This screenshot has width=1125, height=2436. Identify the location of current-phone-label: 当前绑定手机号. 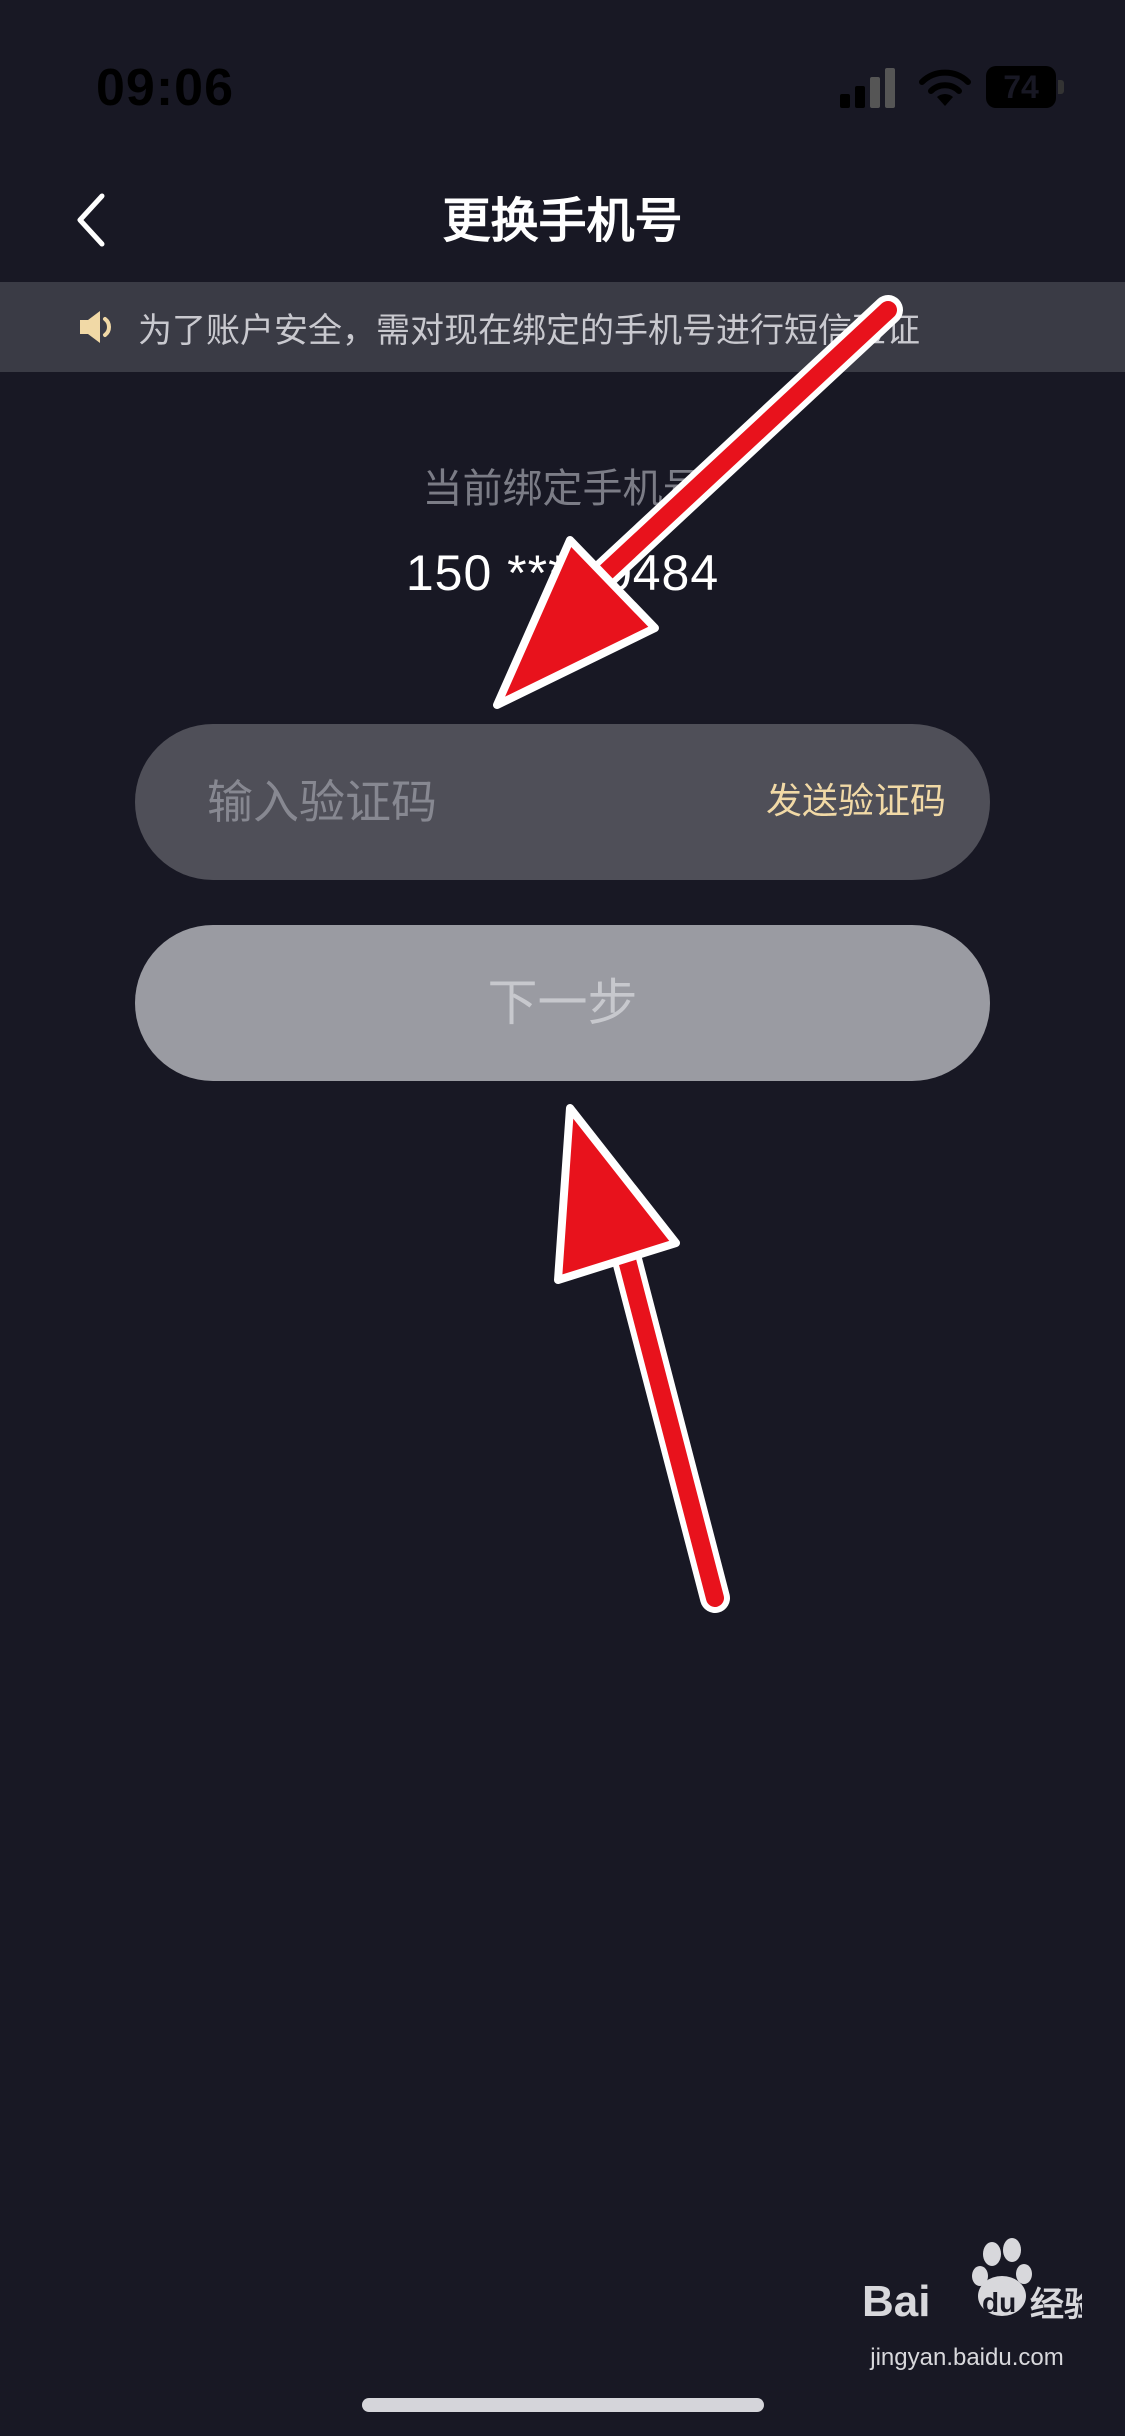
(562, 489).